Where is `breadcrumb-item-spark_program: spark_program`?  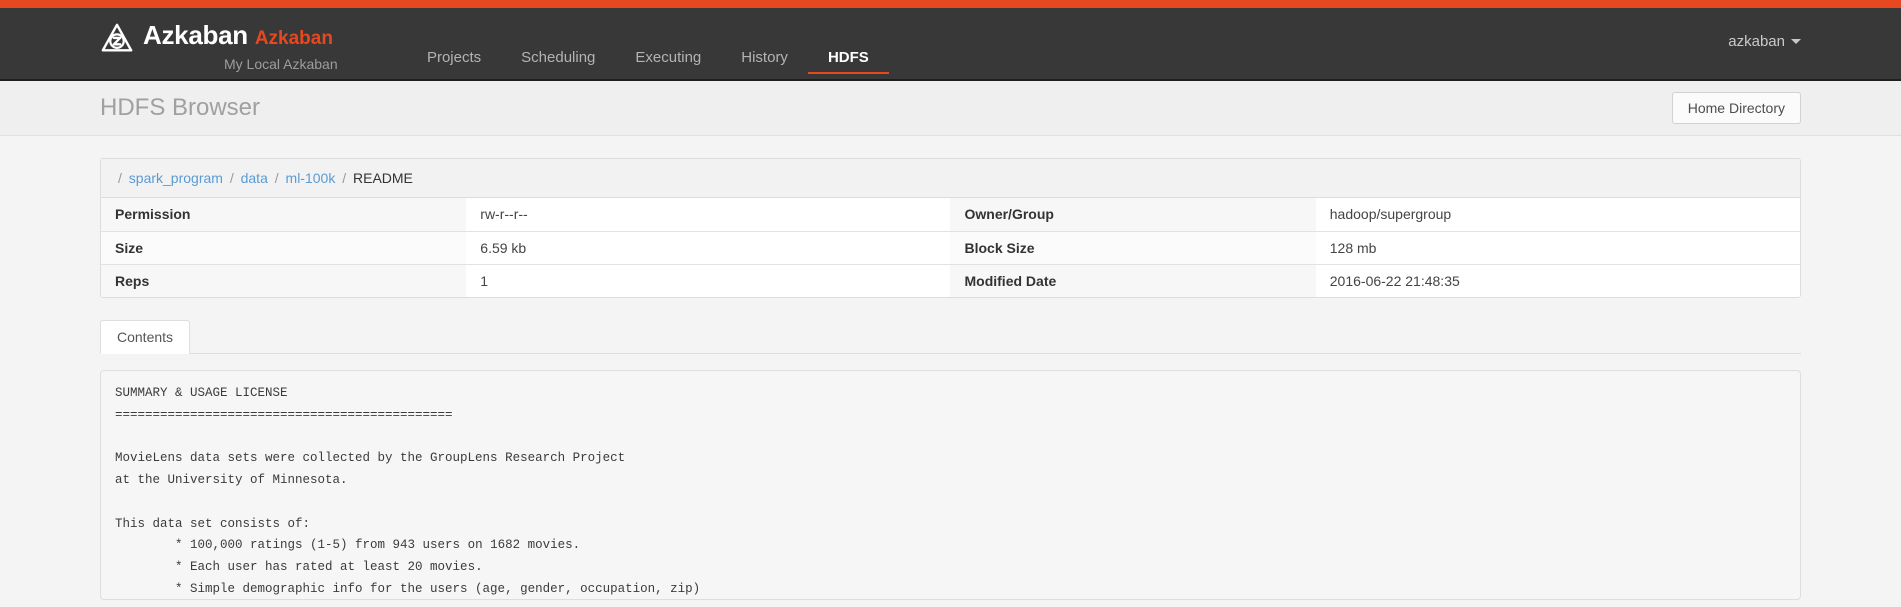 breadcrumb-item-spark_program: spark_program is located at coordinates (176, 178).